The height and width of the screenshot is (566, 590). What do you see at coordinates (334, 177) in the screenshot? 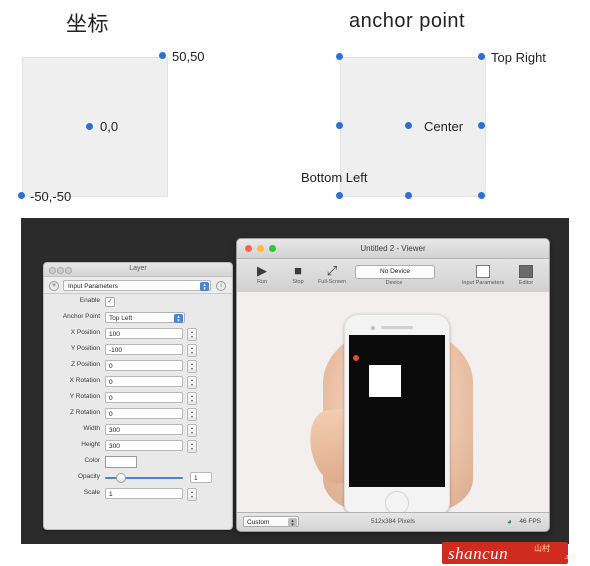
I see `anchor-label-bottom-left: Bottom Left` at bounding box center [334, 177].